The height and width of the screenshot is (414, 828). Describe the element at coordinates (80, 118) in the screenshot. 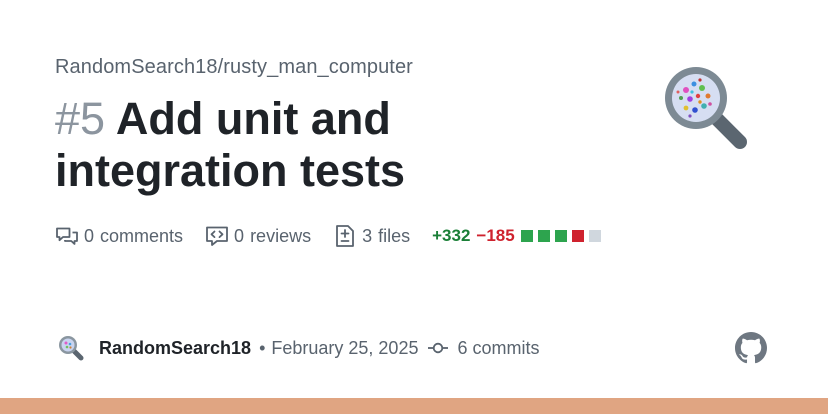

I see `pr-number: #5` at that location.